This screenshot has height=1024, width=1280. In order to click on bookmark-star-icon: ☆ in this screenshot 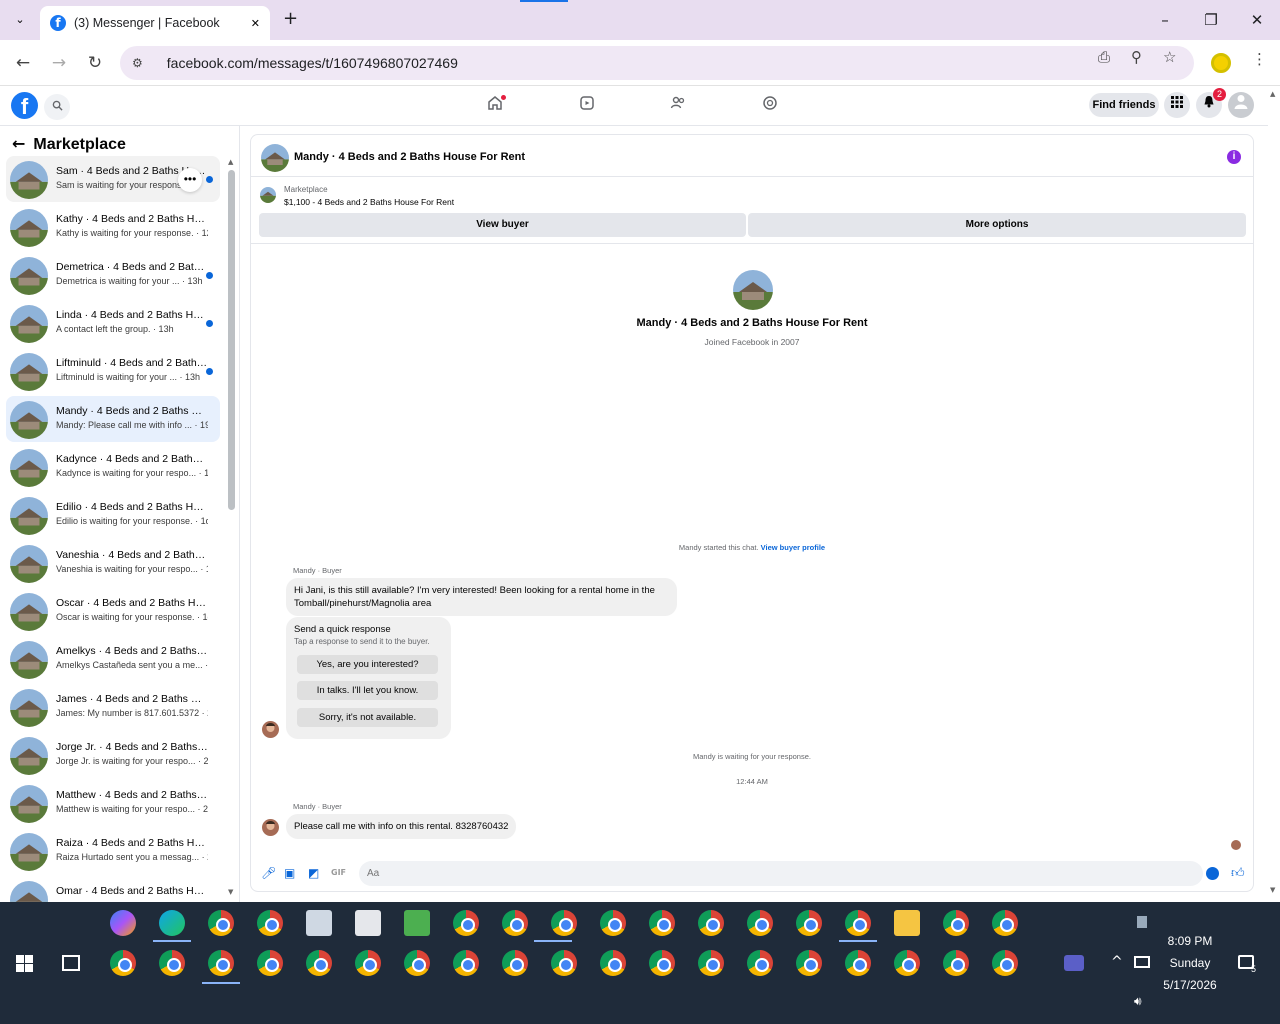, I will do `click(1169, 57)`.